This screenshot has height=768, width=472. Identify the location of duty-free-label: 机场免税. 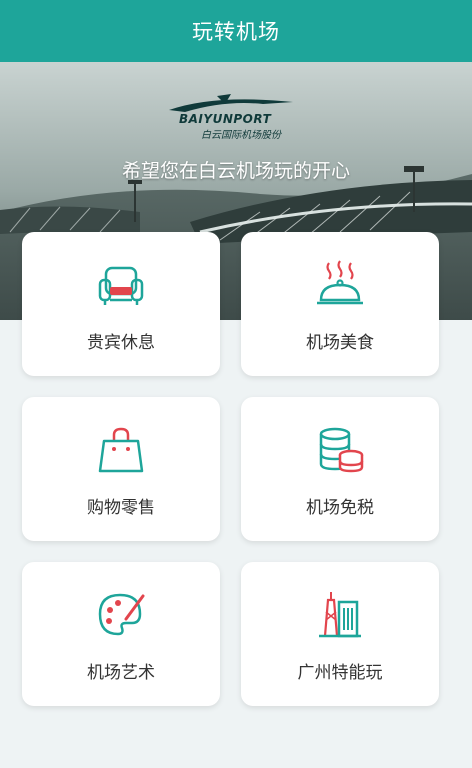
(340, 508).